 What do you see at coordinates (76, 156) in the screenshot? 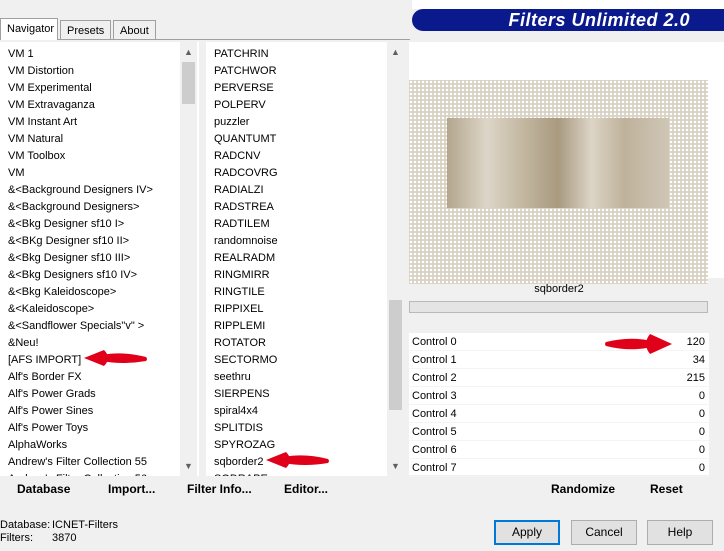
I see `list-item: VM Toolbox` at bounding box center [76, 156].